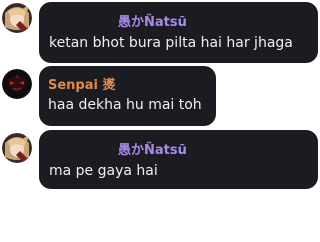 The width and height of the screenshot is (320, 242). Describe the element at coordinates (125, 105) in the screenshot. I see `message-text: haa dekha hu mai toh` at that location.